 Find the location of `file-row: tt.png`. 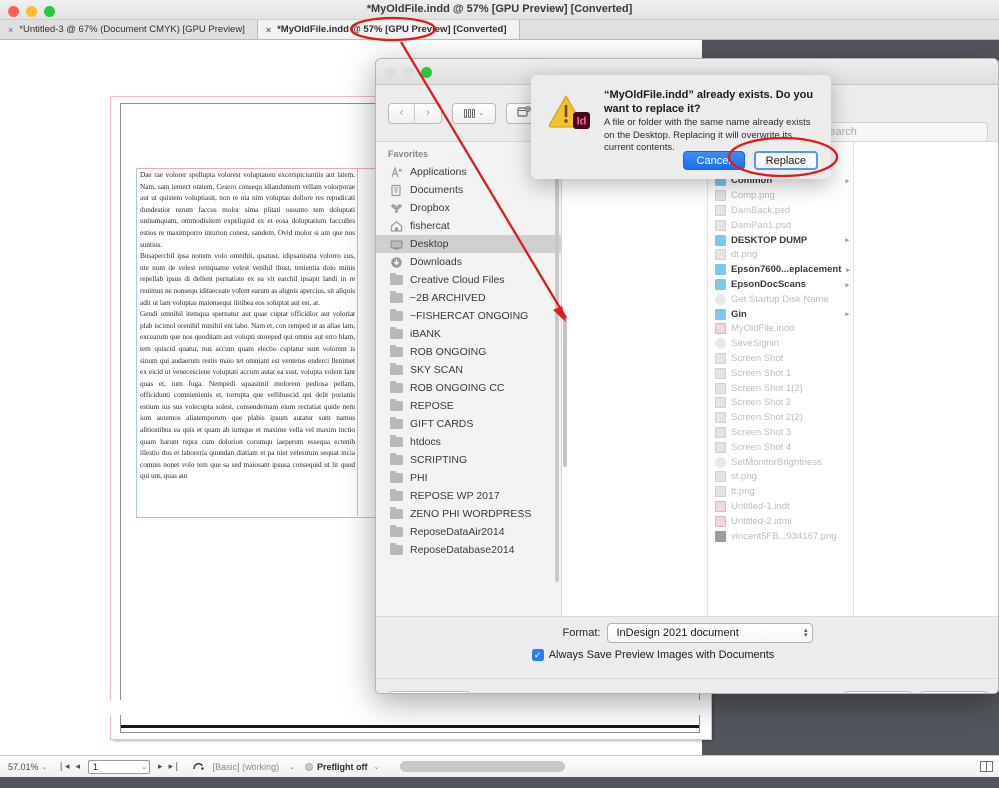

file-row: tt.png is located at coordinates (780, 491).